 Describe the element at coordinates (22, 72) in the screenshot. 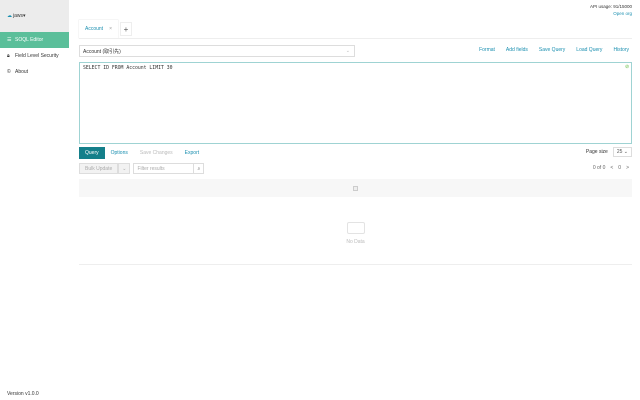

I see `sidebar-item-label: About` at that location.